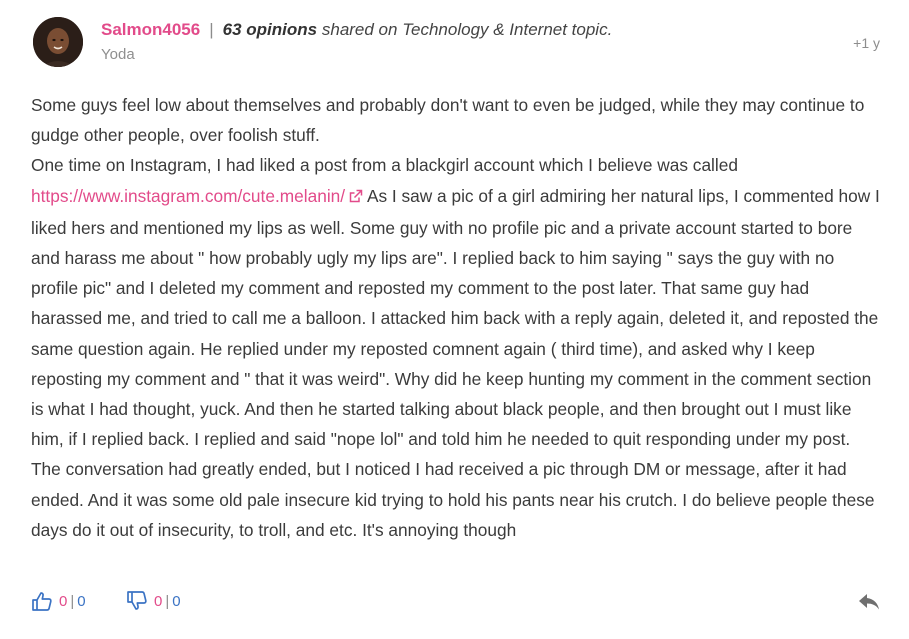 The image size is (909, 639). What do you see at coordinates (467, 29) in the screenshot?
I see `shared-topic-text: shared on Technology & Internet topic.` at bounding box center [467, 29].